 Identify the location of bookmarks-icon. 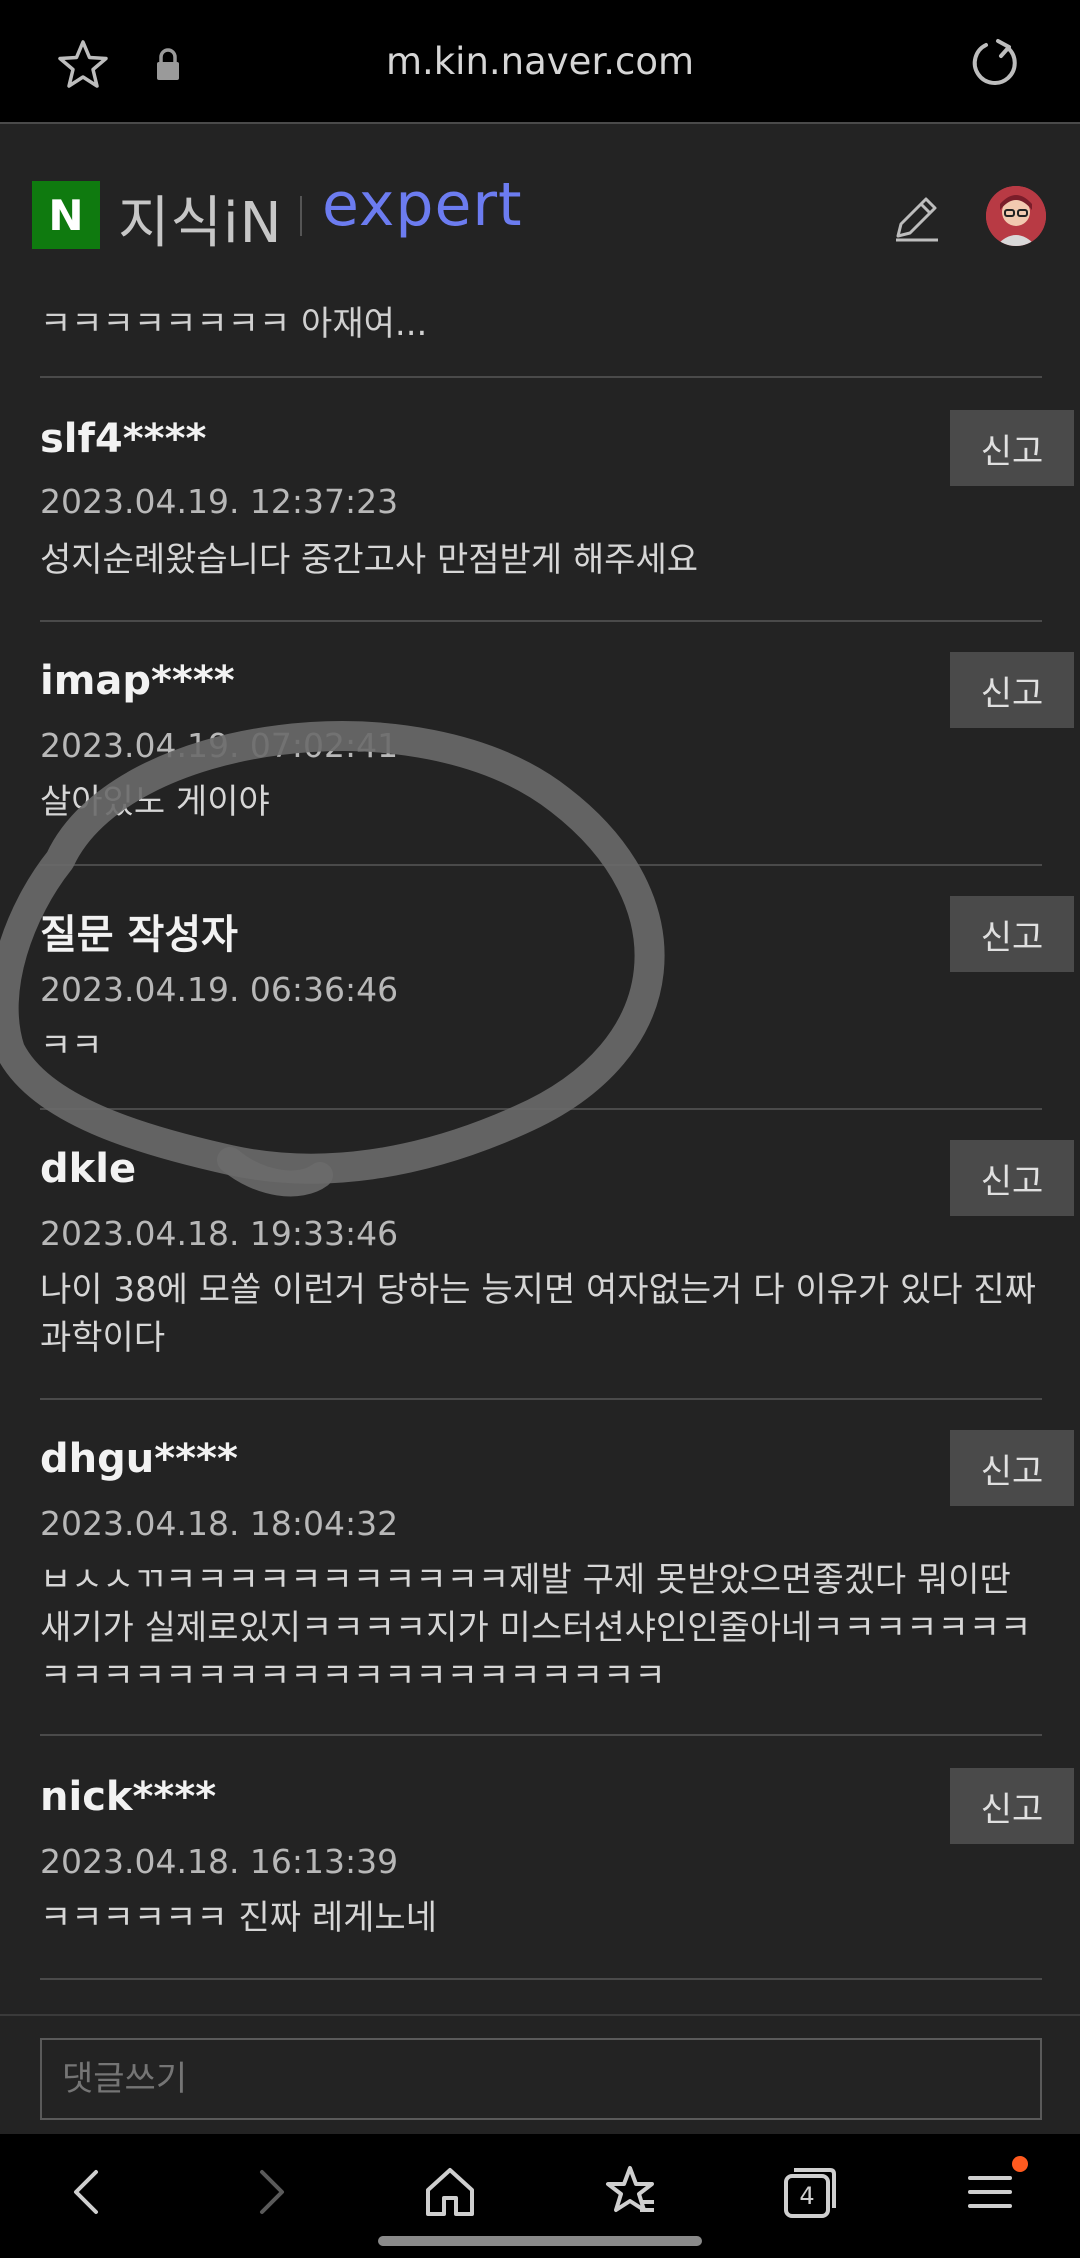
(630, 2192).